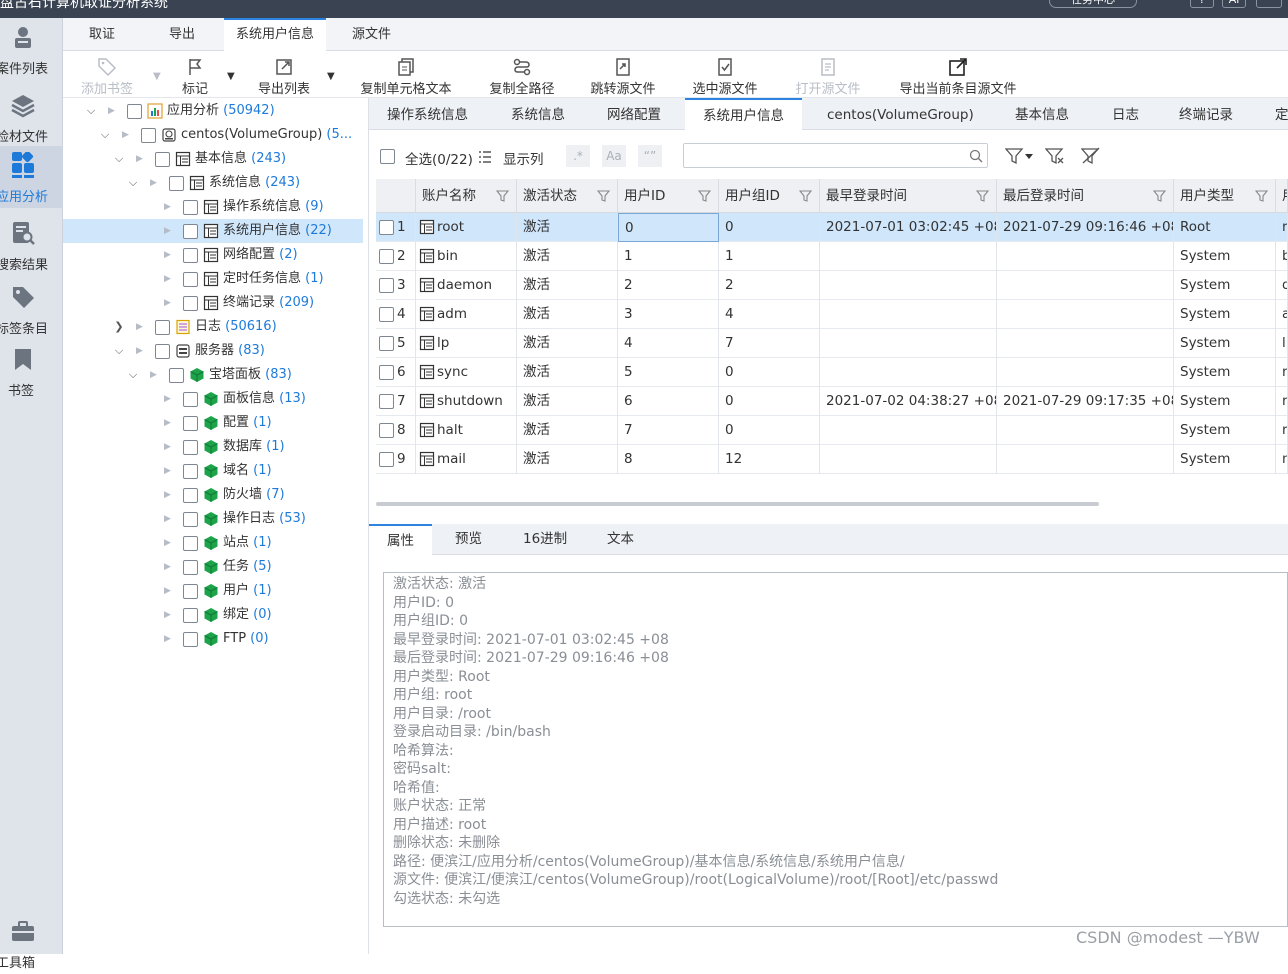 Image resolution: width=1288 pixels, height=974 pixels. I want to click on cell-user-id: 3, so click(668, 314).